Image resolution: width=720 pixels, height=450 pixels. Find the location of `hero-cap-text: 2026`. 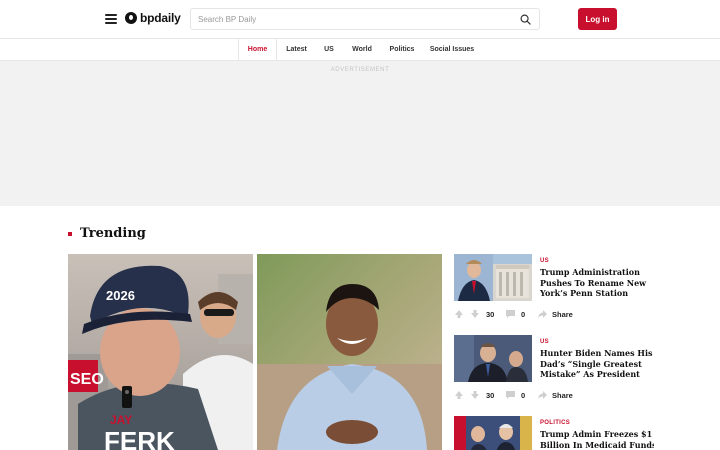

hero-cap-text: 2026 is located at coordinates (120, 295).